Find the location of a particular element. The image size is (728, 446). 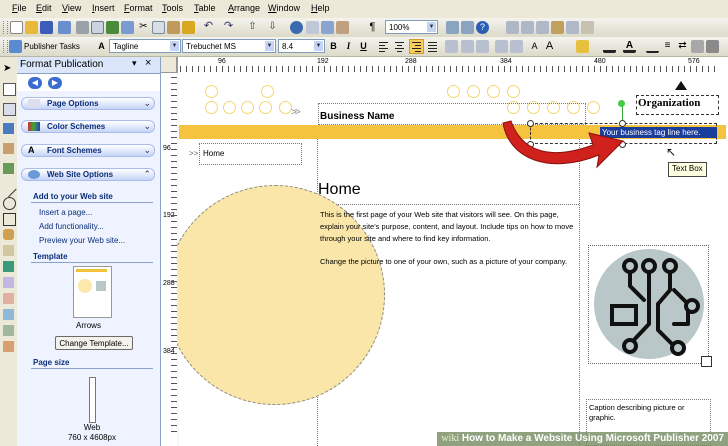

task-pane-menu-icon: ▾ is located at coordinates (134, 63).